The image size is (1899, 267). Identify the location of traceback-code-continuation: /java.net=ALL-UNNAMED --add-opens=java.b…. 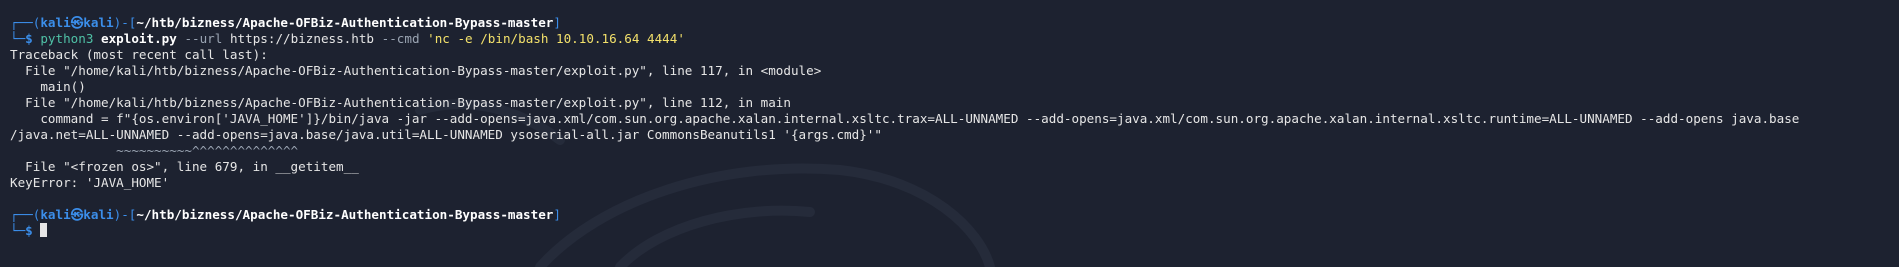
(446, 134).